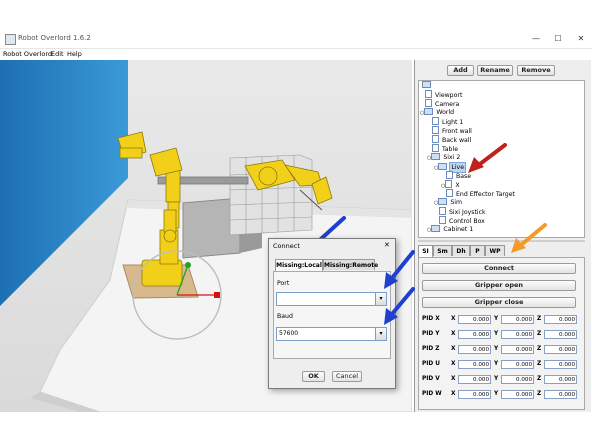  Describe the element at coordinates (465, 234) in the screenshot. I see `arrow-icon` at that location.